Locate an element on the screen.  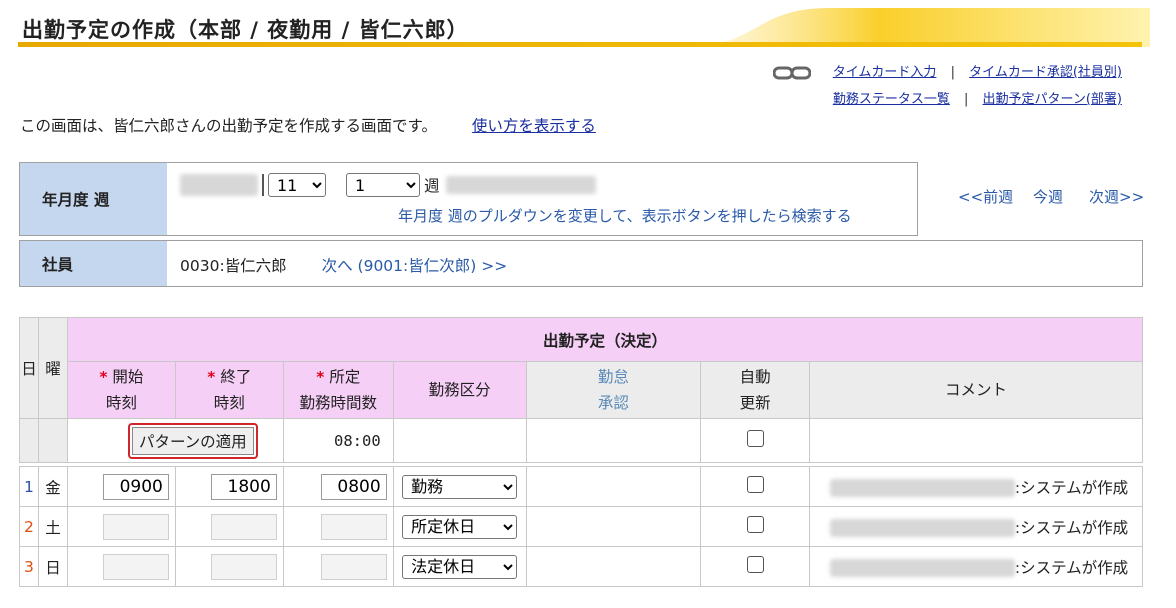
help-link: 使い方を表示する is located at coordinates (534, 126).